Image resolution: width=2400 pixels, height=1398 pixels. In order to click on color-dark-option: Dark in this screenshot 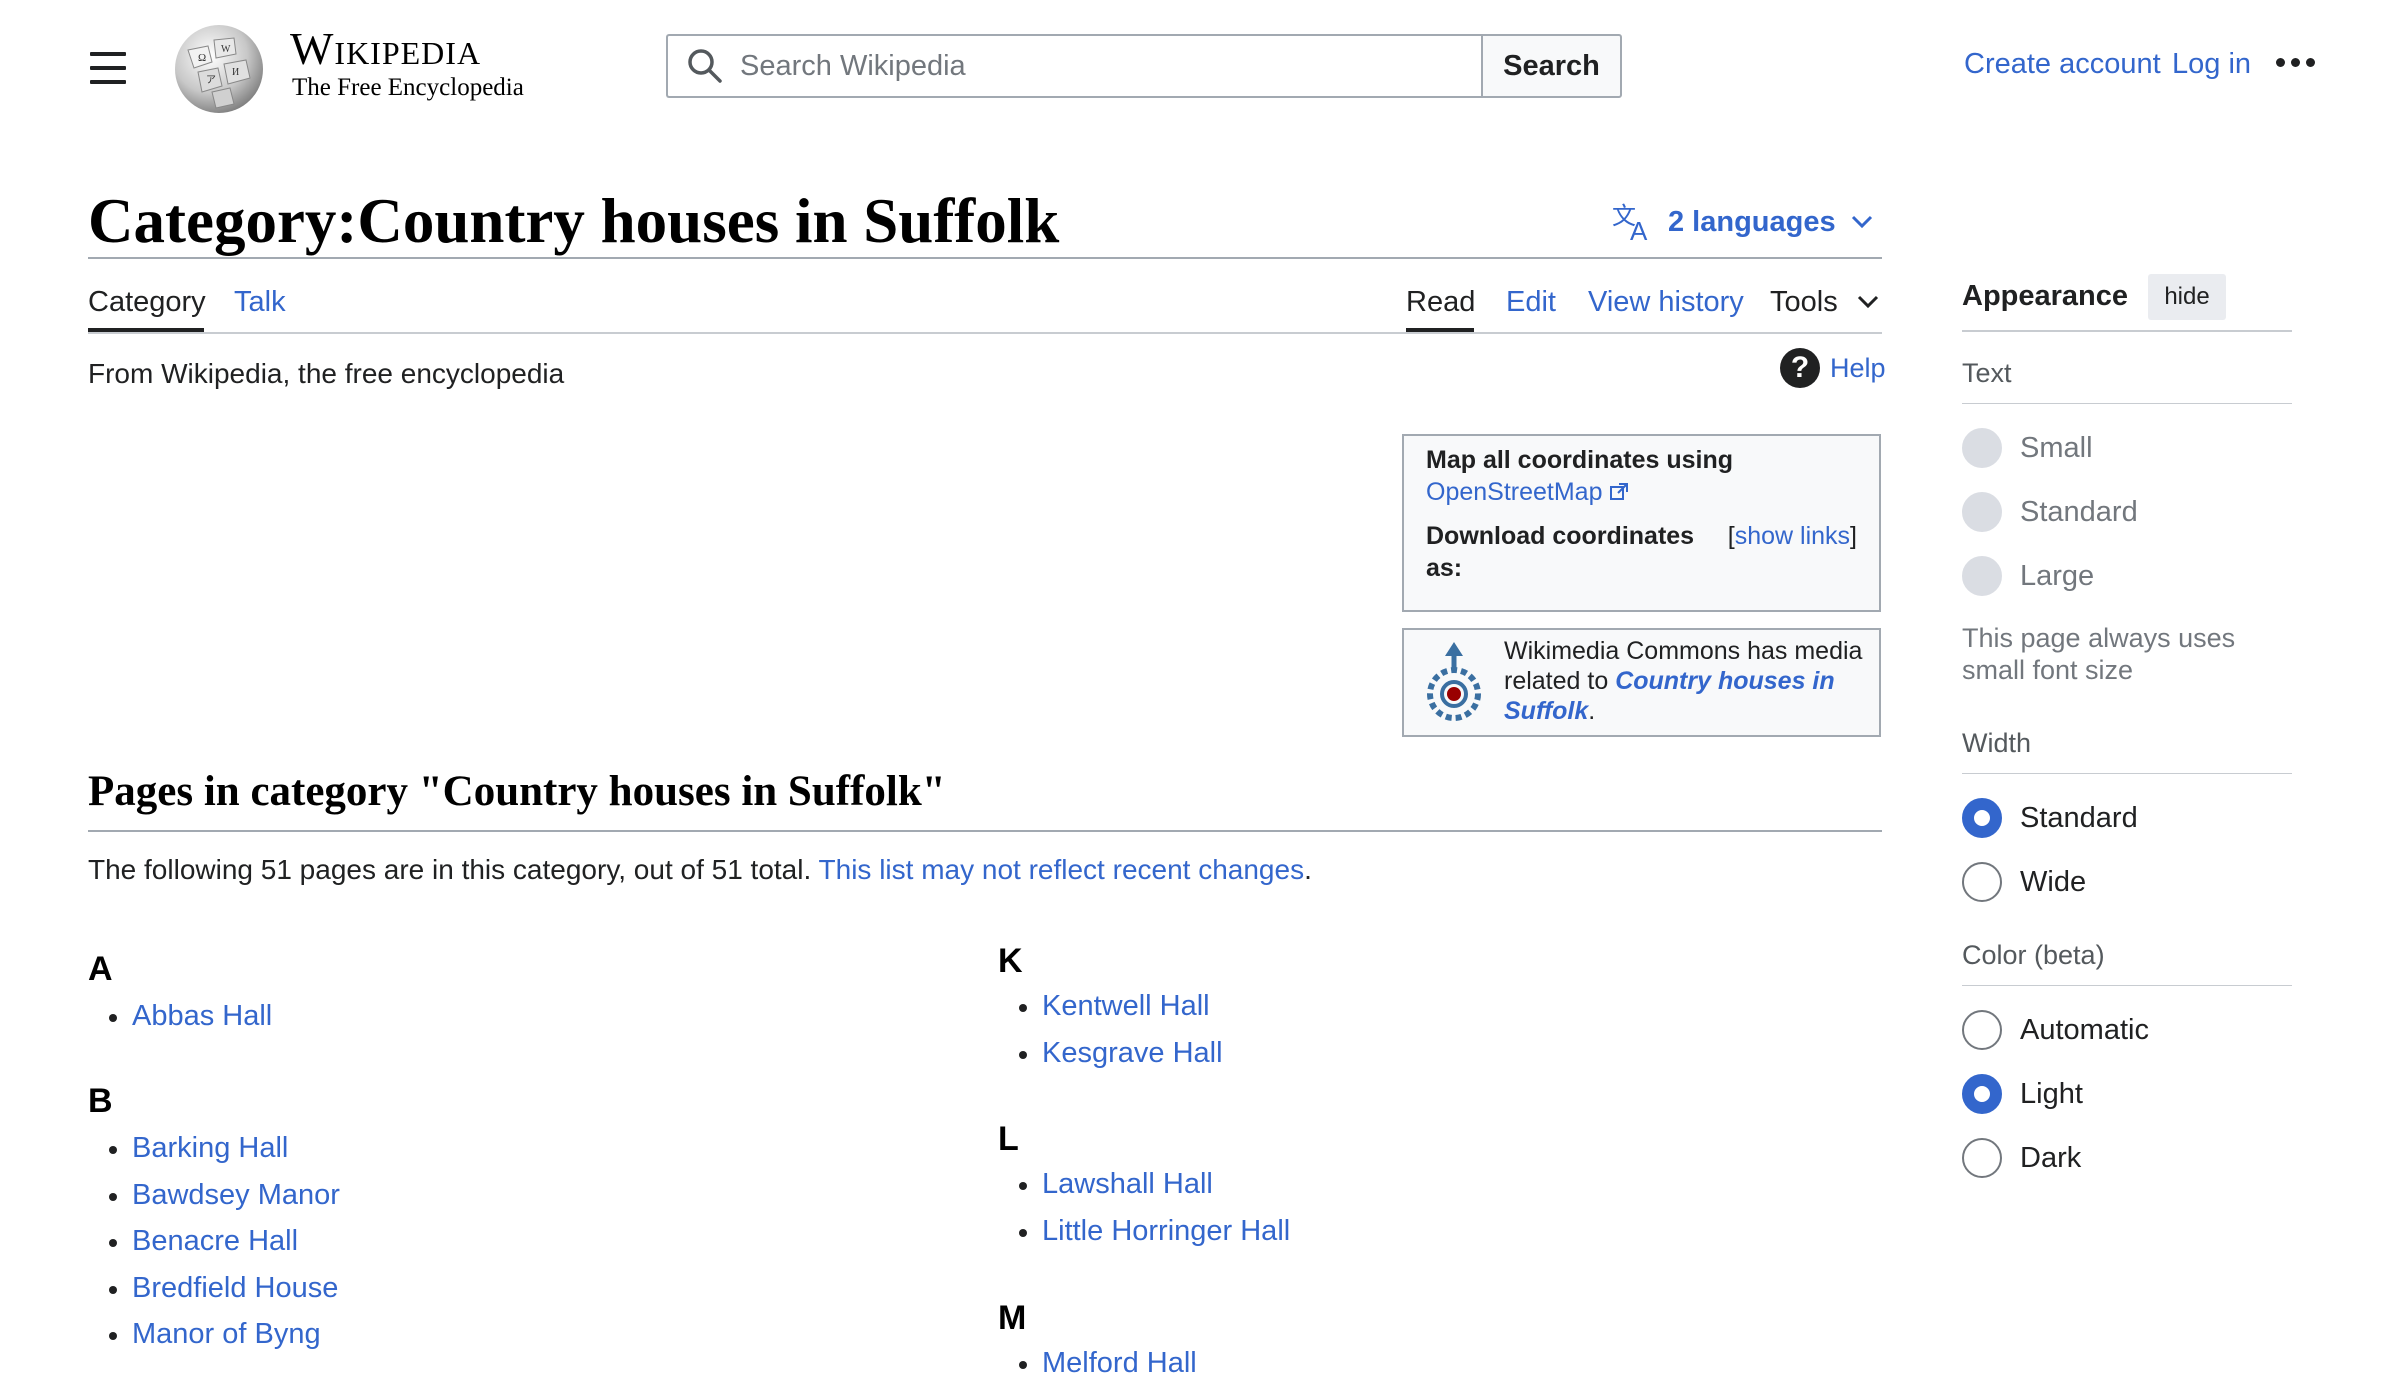, I will do `click(2021, 1158)`.